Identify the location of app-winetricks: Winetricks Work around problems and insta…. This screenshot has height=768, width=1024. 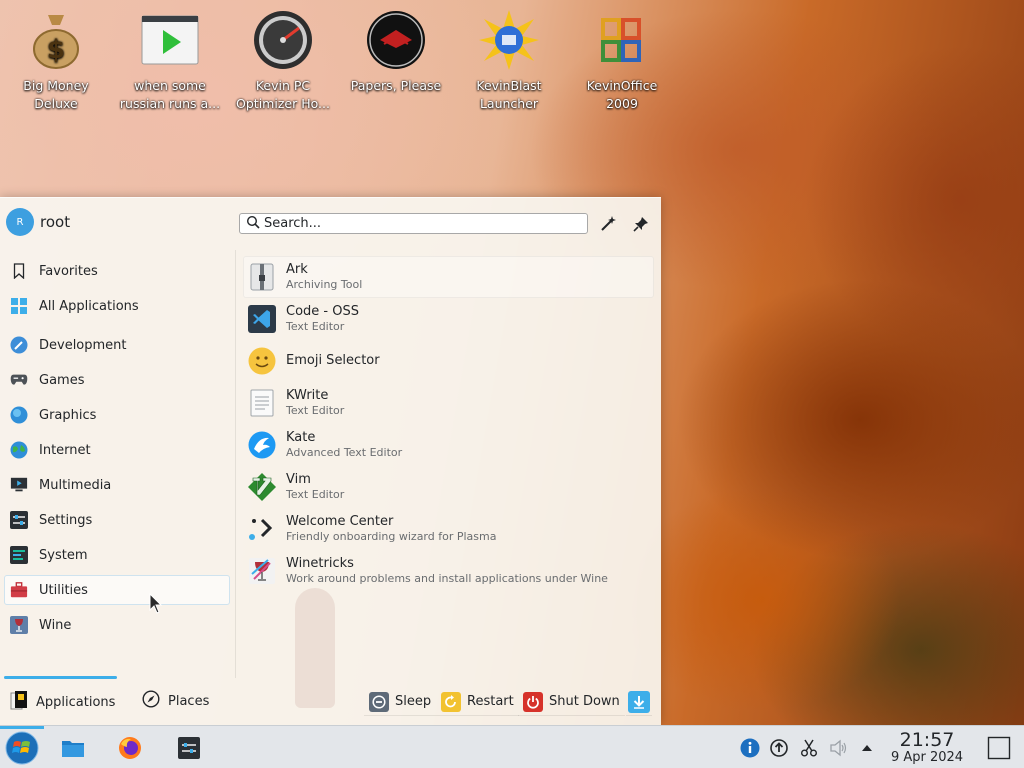
(448, 571).